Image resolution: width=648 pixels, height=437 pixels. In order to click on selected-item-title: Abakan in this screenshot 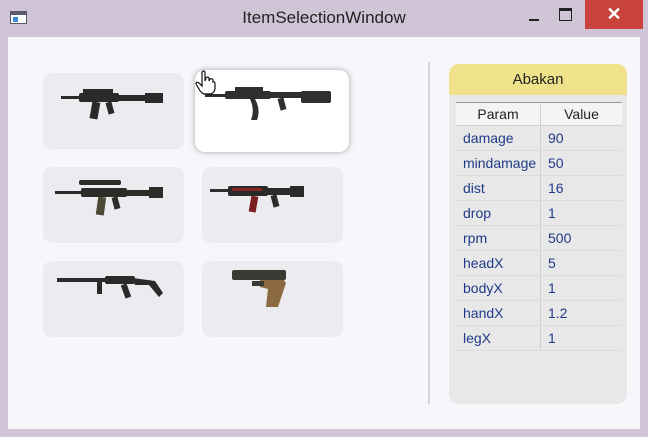, I will do `click(538, 79)`.